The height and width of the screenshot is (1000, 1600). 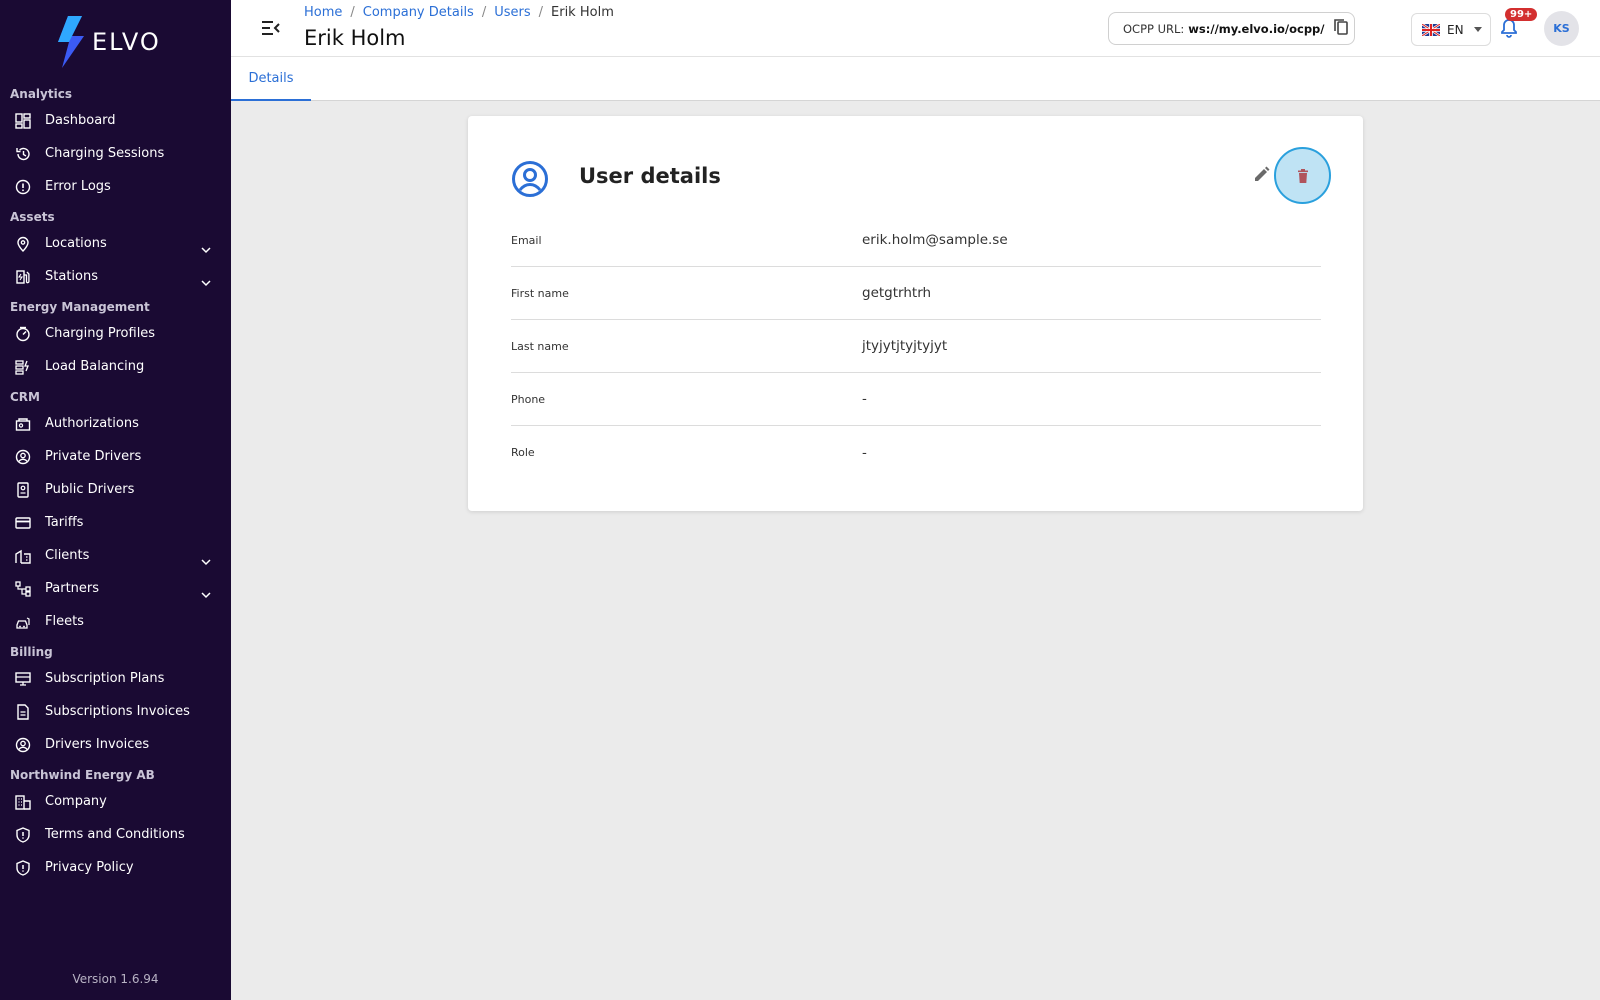 What do you see at coordinates (23, 154) in the screenshot?
I see `history-icon` at bounding box center [23, 154].